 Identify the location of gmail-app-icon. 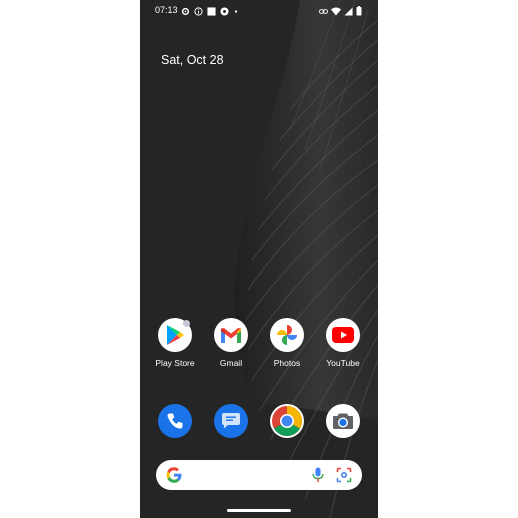
(231, 335).